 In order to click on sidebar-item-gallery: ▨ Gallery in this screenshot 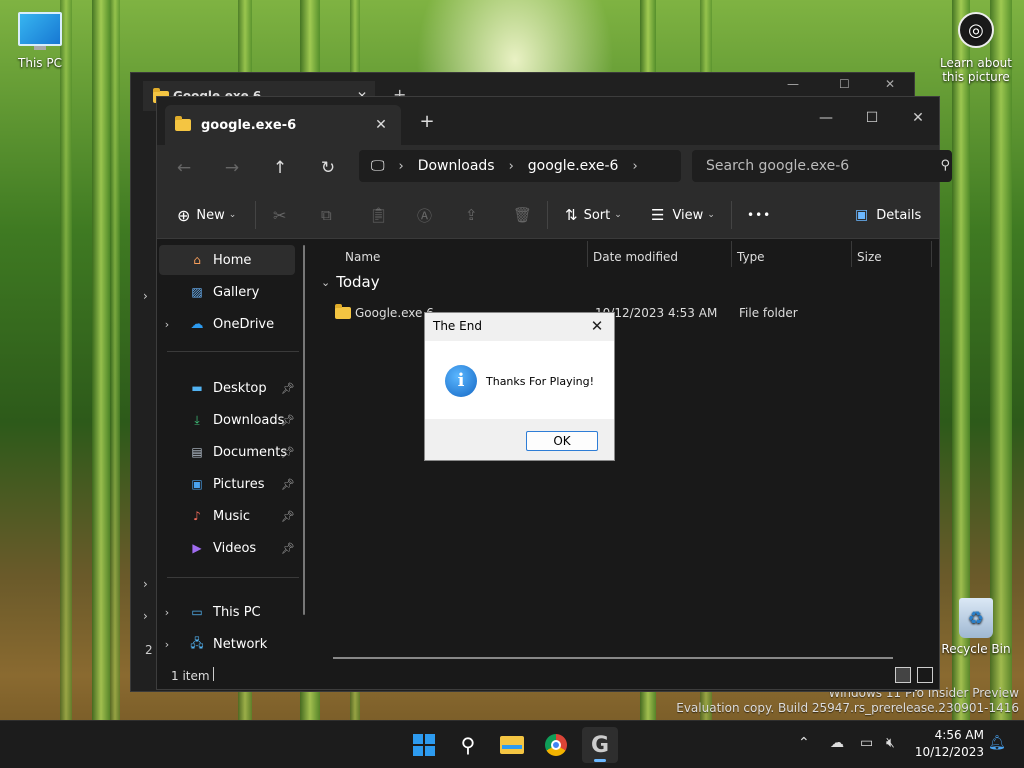, I will do `click(227, 292)`.